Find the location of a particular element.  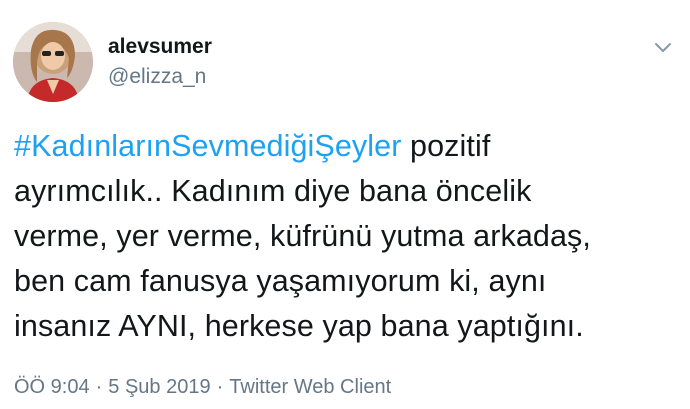

user-avatar-photo-icon is located at coordinates (53, 62).